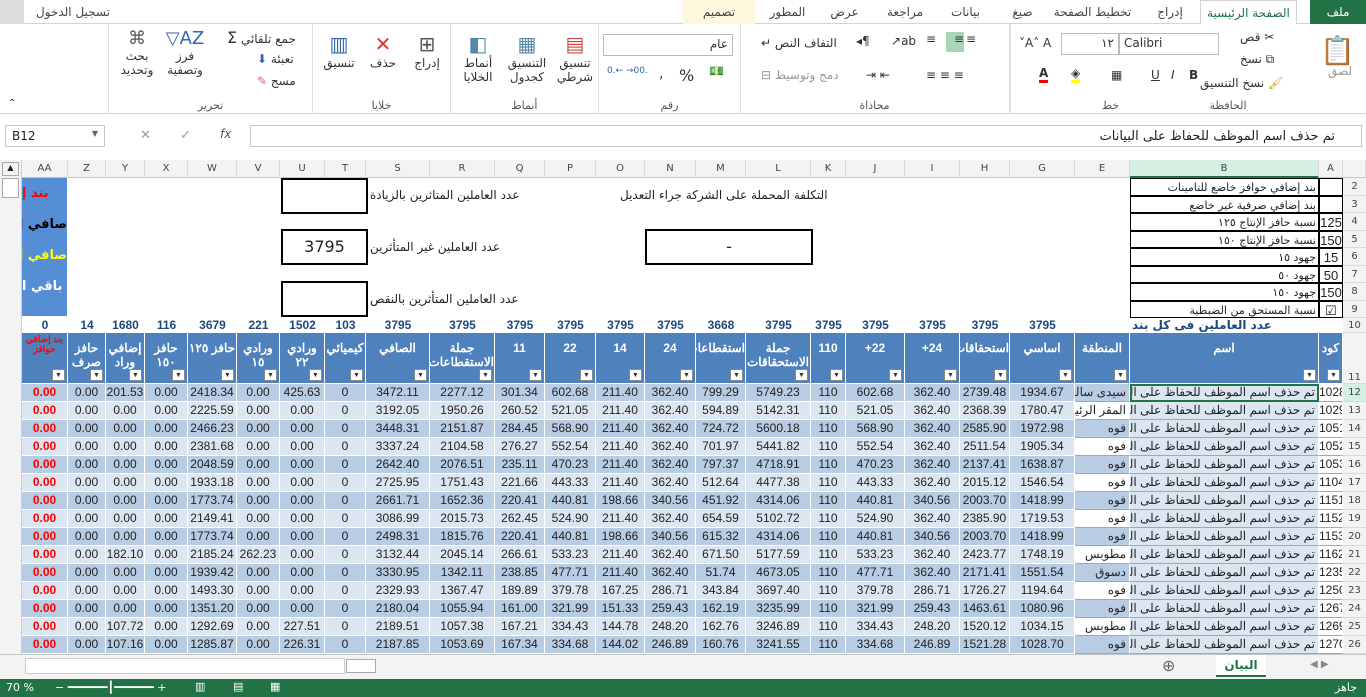 The image size is (1366, 697). Describe the element at coordinates (10, 169) in the screenshot. I see `scroll-up-icon: ▲` at that location.